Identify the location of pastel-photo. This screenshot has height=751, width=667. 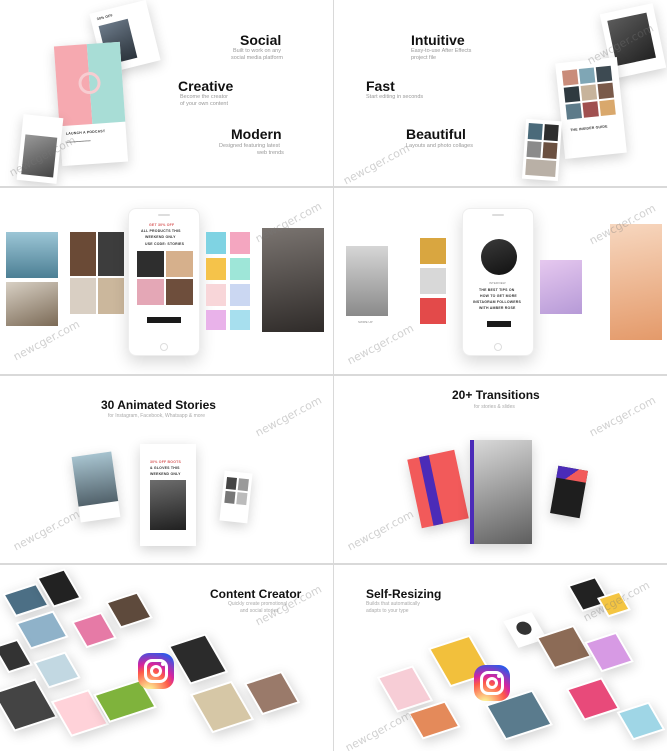
(561, 287).